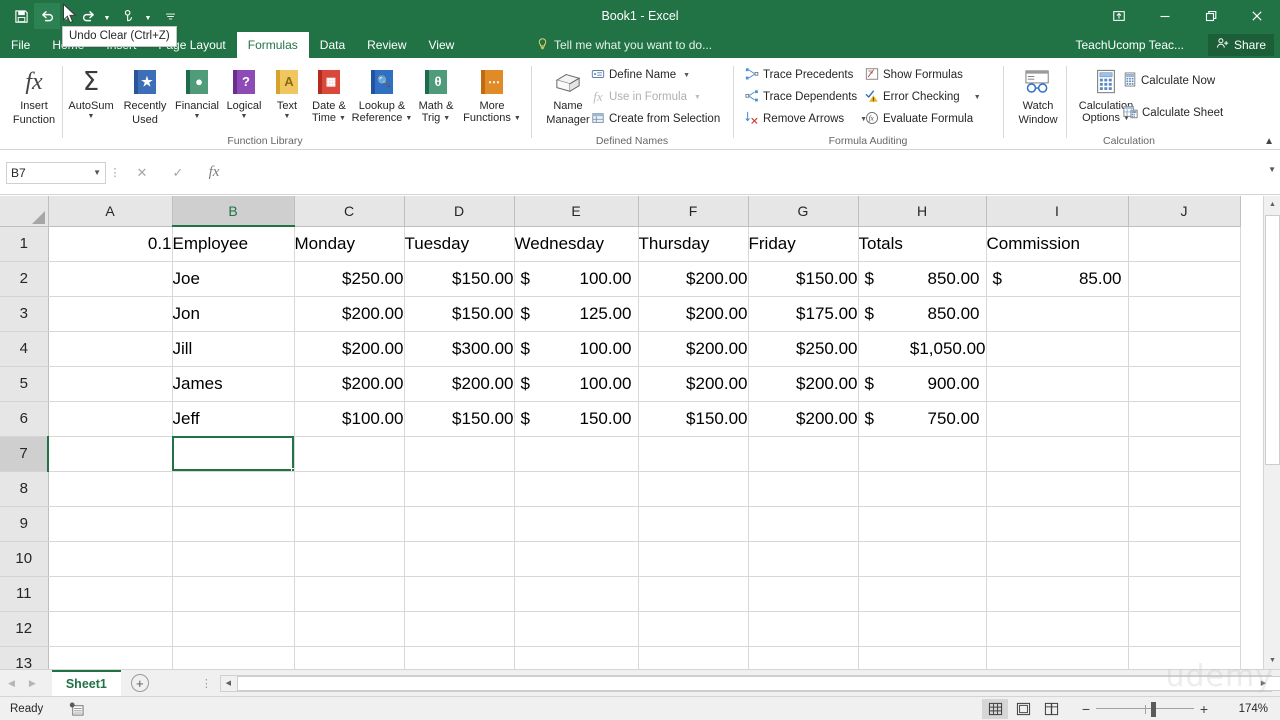 The height and width of the screenshot is (720, 1280). Describe the element at coordinates (349, 244) in the screenshot. I see `cell-c1: Monday` at that location.